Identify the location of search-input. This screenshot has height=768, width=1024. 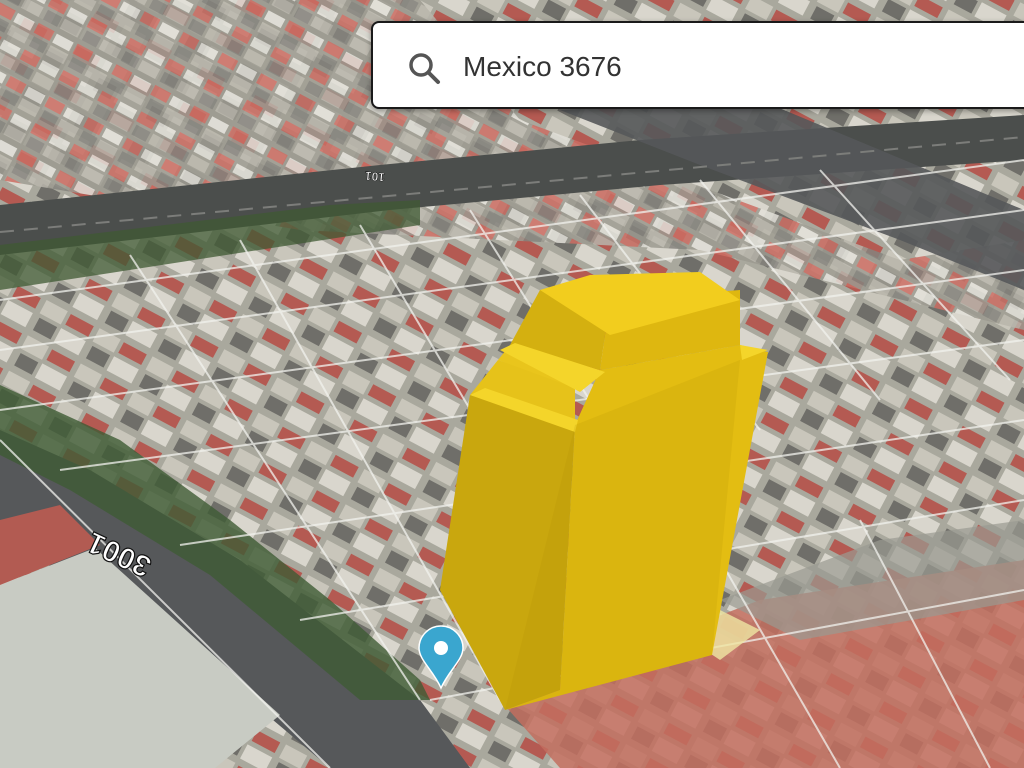
(723, 67).